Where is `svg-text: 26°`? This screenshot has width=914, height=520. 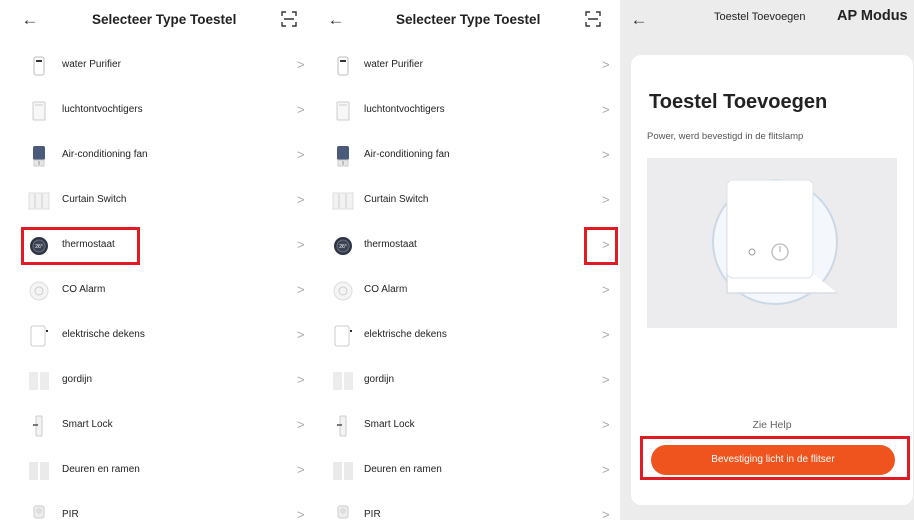
svg-text: 26° is located at coordinates (343, 247).